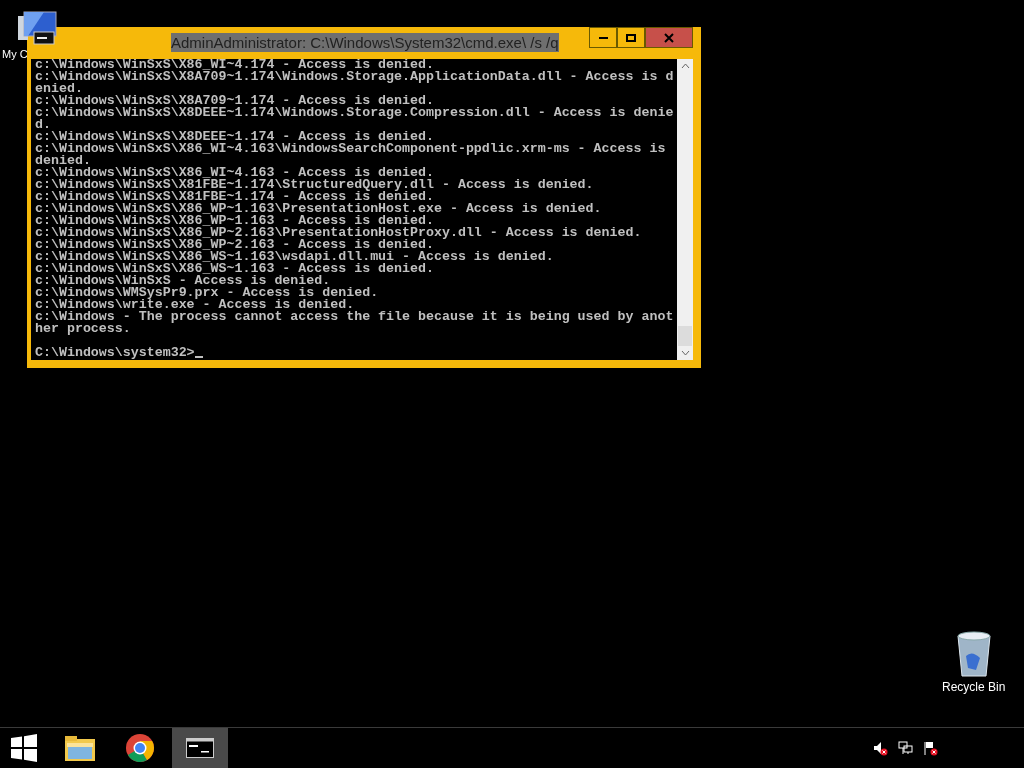 The width and height of the screenshot is (1024, 768). Describe the element at coordinates (115, 353) in the screenshot. I see `command-prompt: C:\Windows\system32>` at that location.